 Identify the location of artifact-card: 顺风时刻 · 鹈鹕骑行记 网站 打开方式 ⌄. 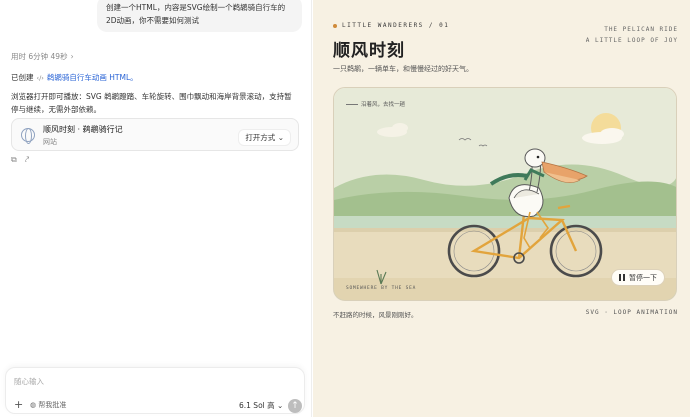
(155, 134).